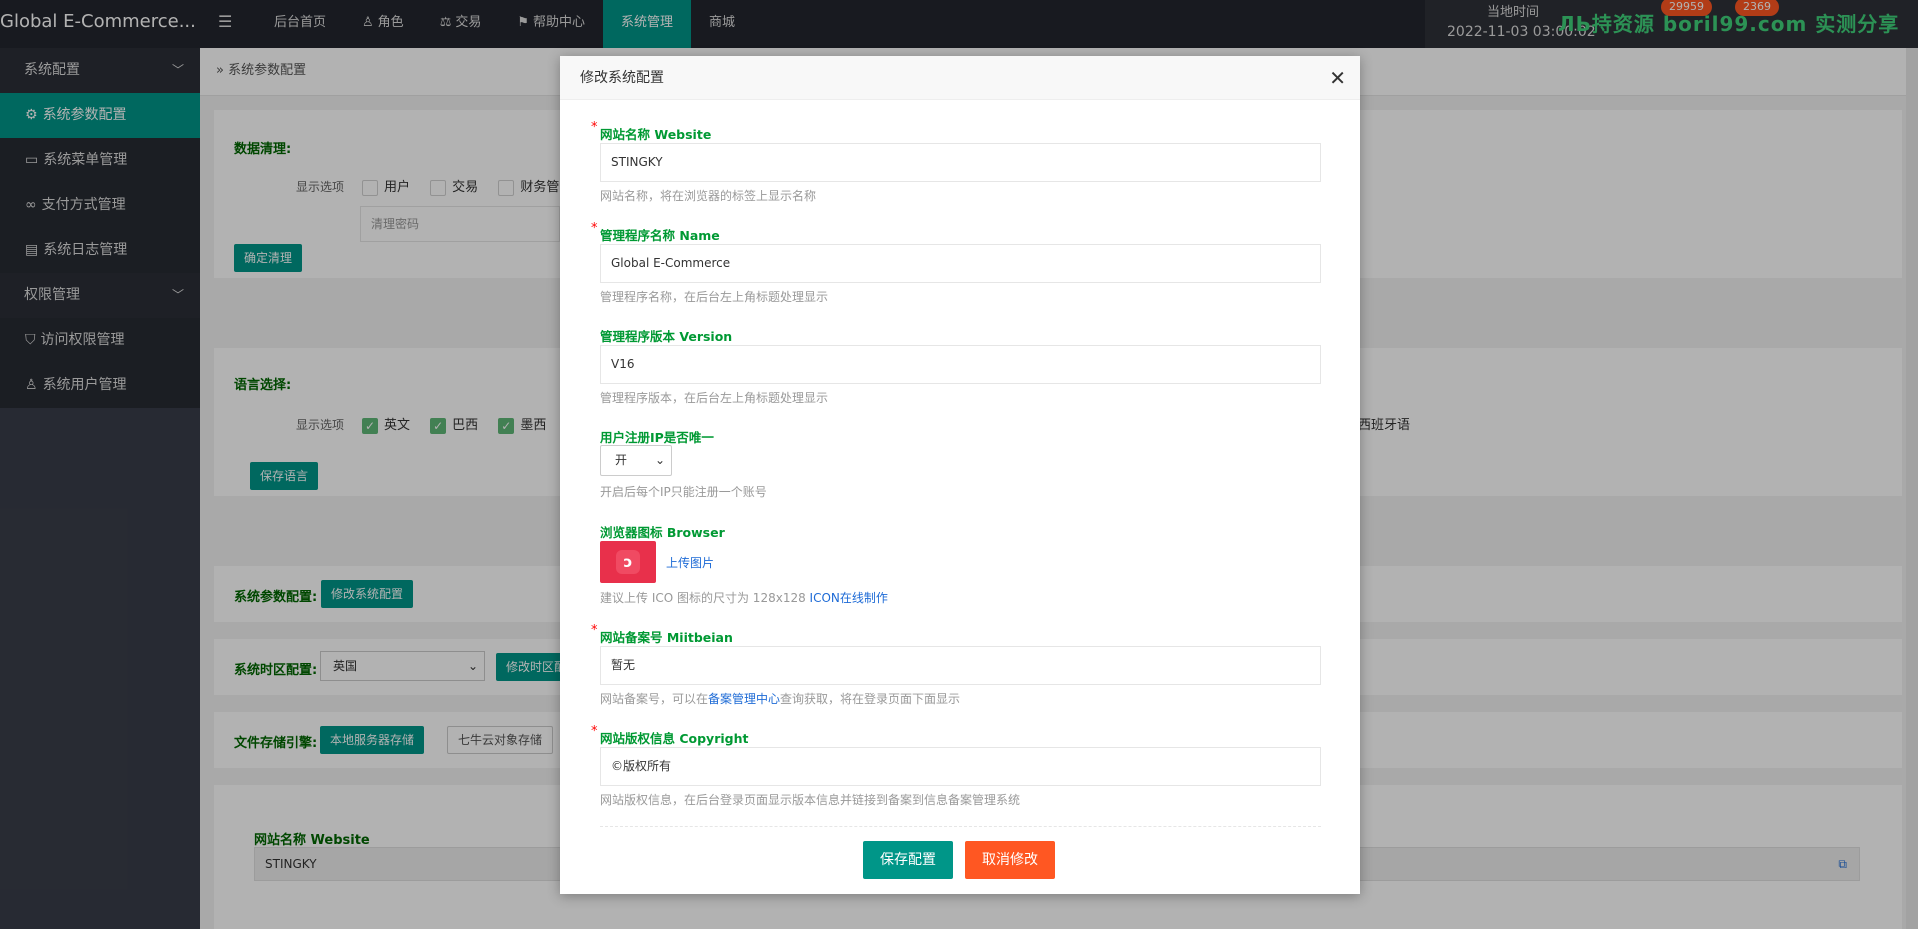 The image size is (1918, 929). What do you see at coordinates (960, 826) in the screenshot?
I see `divider` at bounding box center [960, 826].